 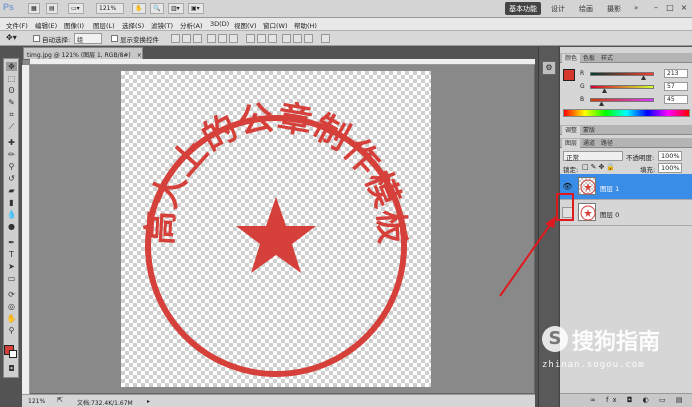 What do you see at coordinates (526, 259) in the screenshot?
I see `pointer-arrow-line` at bounding box center [526, 259].